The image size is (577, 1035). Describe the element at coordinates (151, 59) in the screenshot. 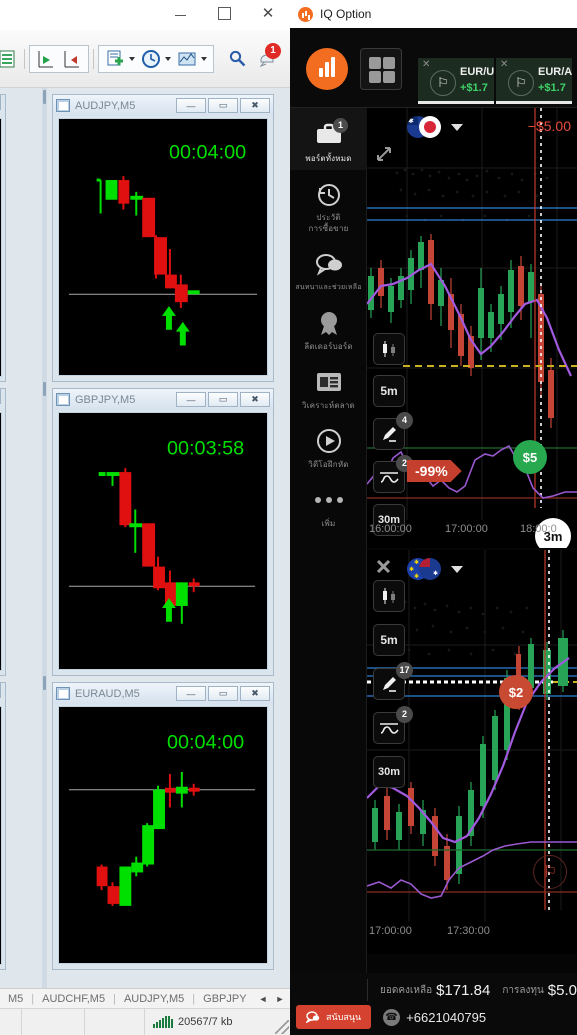

I see `period-clock-icon` at that location.